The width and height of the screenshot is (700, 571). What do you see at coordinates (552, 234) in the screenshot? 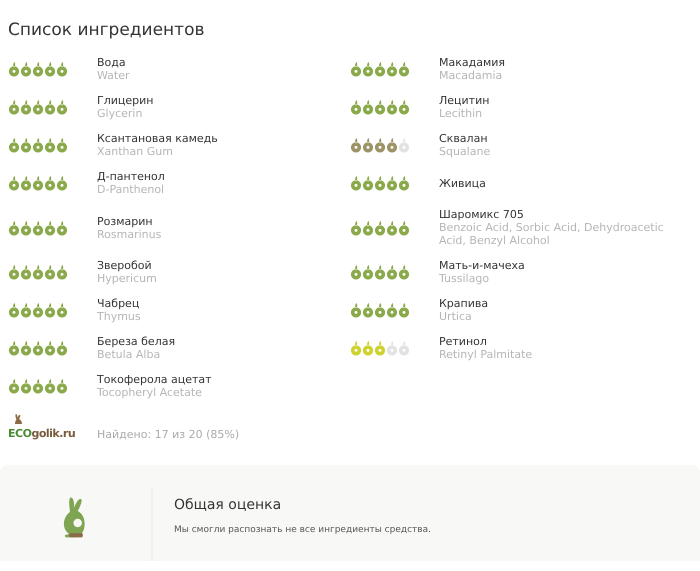
I see `inci-name: Benzoic Acid, Sorbic Acid, Dehydroacetic Acid, Benzyl Alcohol` at bounding box center [552, 234].